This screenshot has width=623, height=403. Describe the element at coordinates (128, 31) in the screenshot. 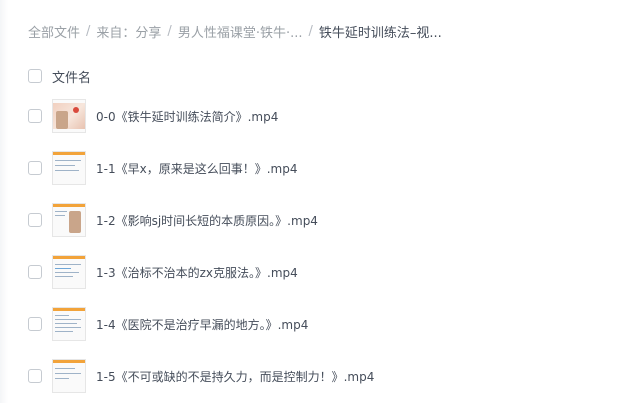

I see `breadcrumb-from-share: 来自：分享` at that location.